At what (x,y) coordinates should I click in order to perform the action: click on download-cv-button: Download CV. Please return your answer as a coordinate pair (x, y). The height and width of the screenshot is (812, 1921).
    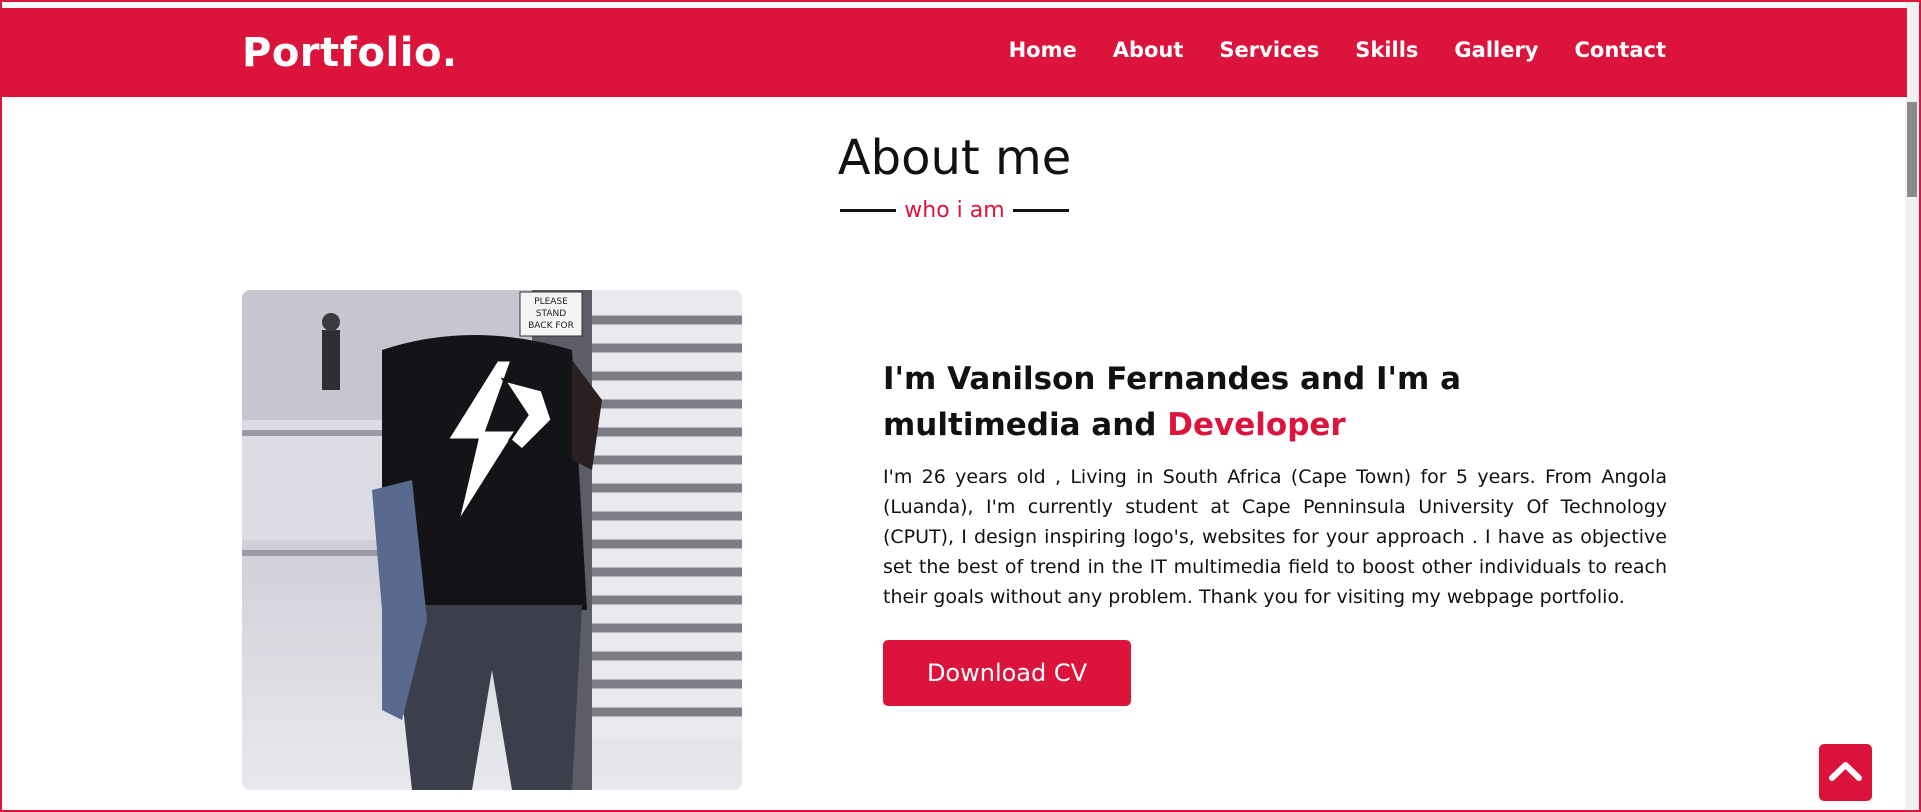
    Looking at the image, I should click on (1007, 673).